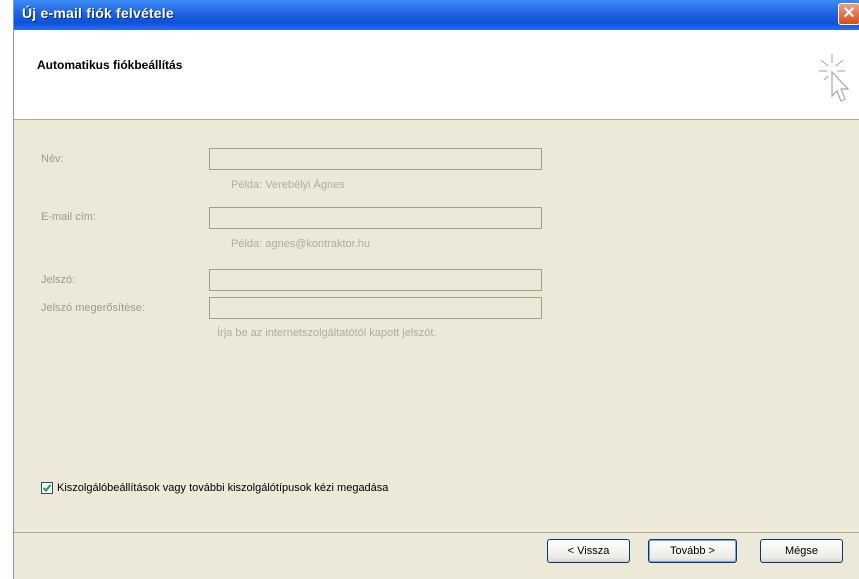 This screenshot has height=579, width=859. I want to click on password-label: Jelszó:, so click(58, 280).